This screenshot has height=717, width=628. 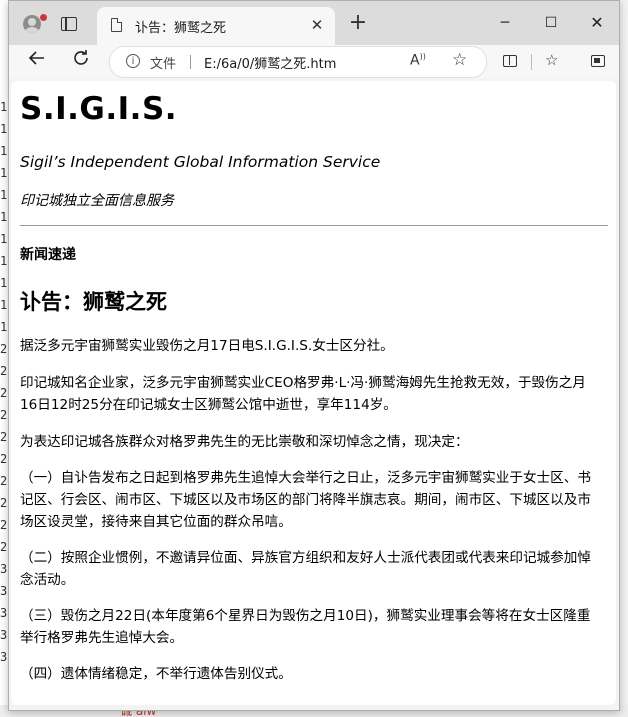 I want to click on tab-title: 讣告：狮鹫之死, so click(x=181, y=28).